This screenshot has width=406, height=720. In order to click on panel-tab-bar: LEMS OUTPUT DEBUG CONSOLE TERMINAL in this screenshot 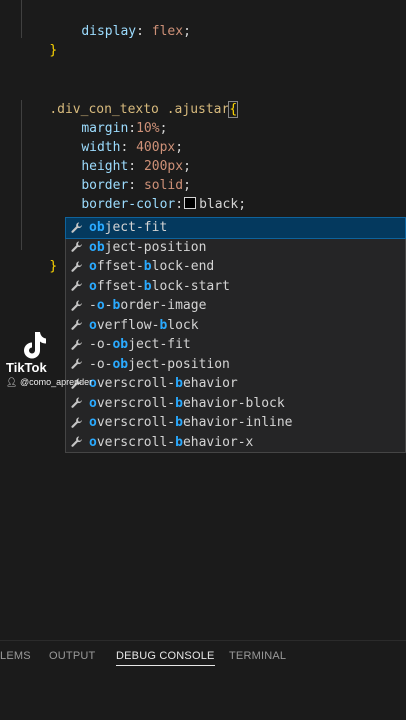, I will do `click(203, 656)`.